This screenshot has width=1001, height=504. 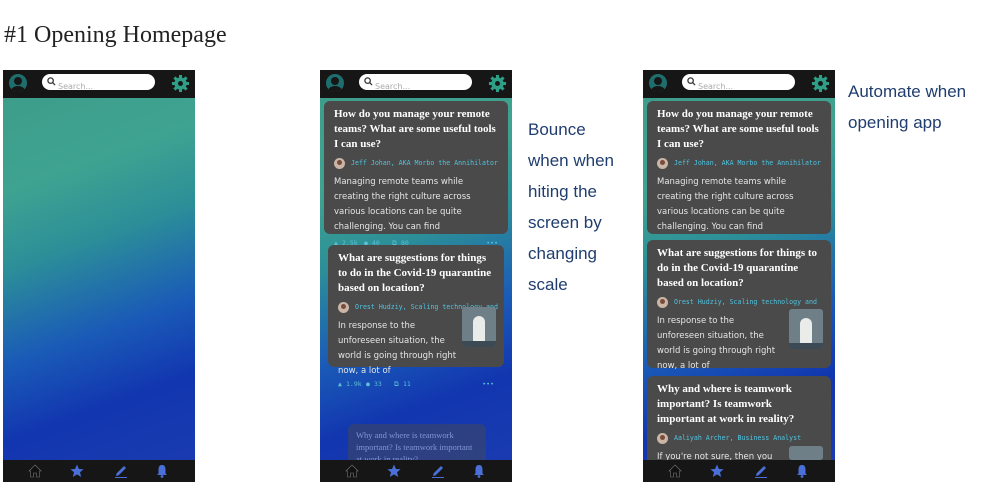 What do you see at coordinates (907, 91) in the screenshot?
I see `note-line: Automate when` at bounding box center [907, 91].